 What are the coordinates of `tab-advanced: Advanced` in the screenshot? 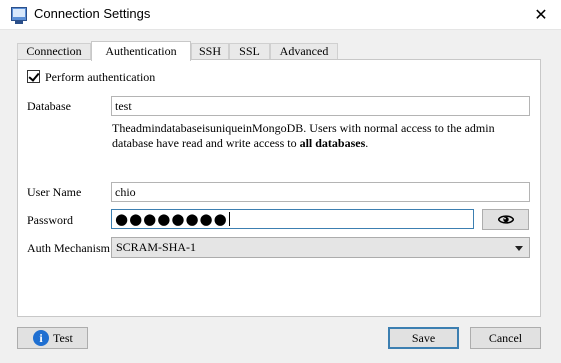 It's located at (304, 51).